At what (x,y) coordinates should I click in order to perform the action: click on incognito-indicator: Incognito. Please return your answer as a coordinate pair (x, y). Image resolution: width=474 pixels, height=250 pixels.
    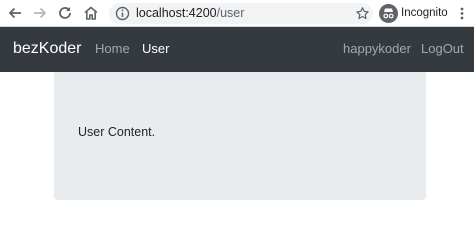
    Looking at the image, I should click on (424, 13).